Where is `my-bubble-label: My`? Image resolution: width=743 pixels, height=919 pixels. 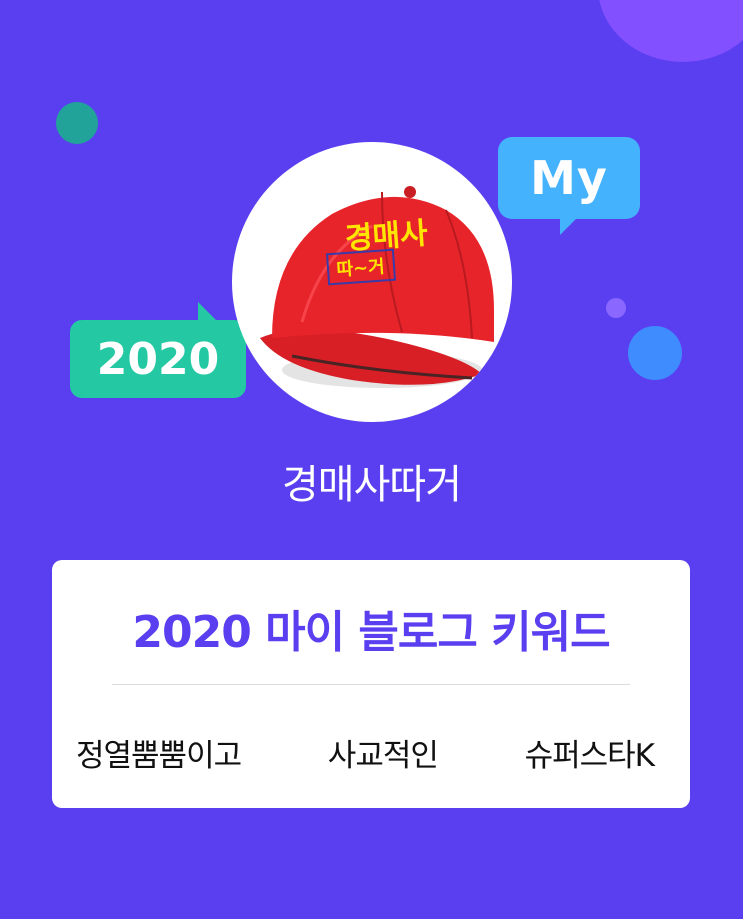 my-bubble-label: My is located at coordinates (569, 178).